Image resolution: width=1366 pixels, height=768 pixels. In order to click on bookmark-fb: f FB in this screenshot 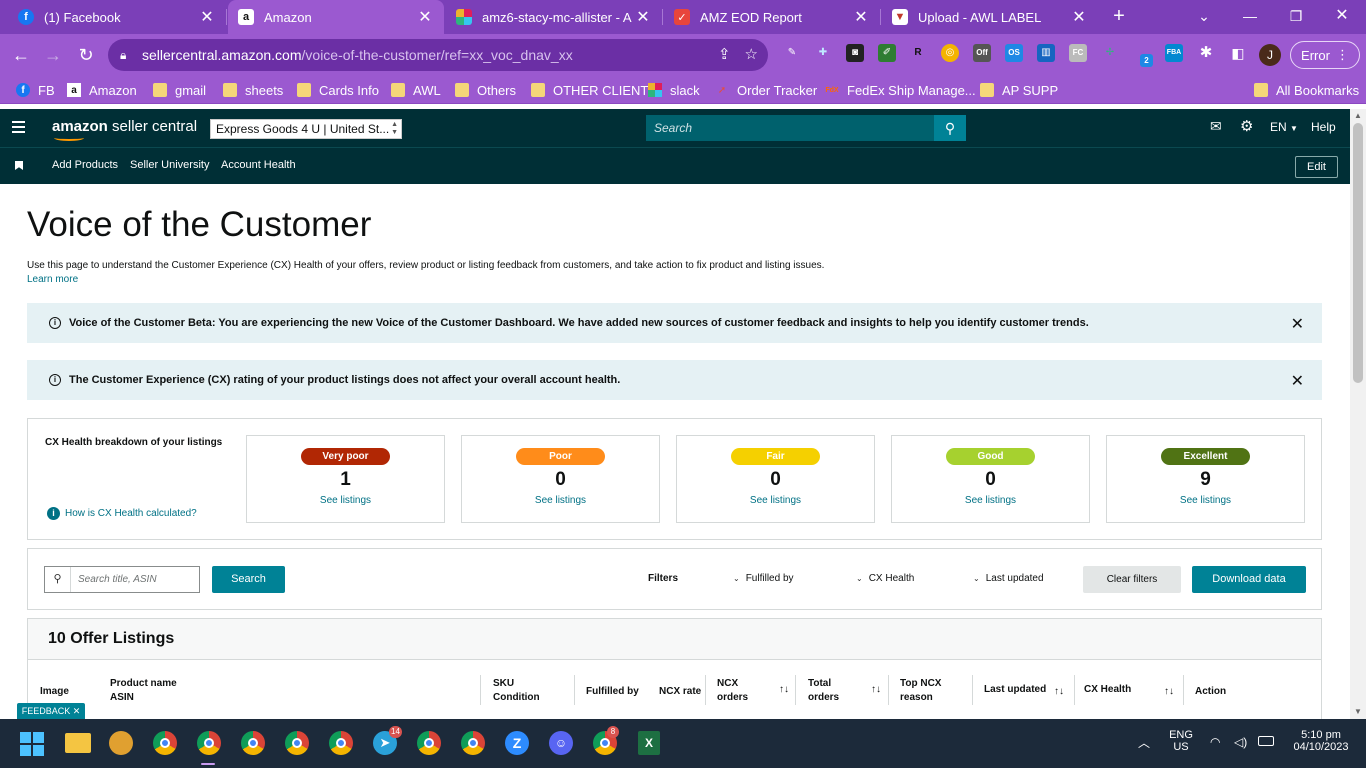, I will do `click(35, 90)`.